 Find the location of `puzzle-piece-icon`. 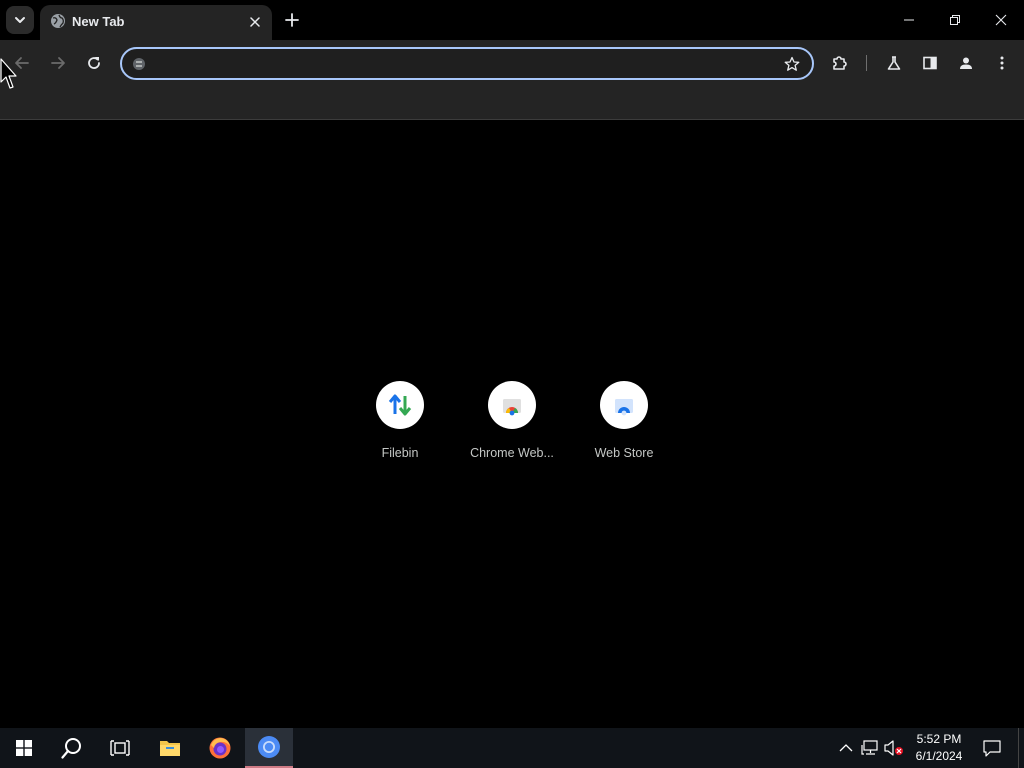

puzzle-piece-icon is located at coordinates (840, 63).